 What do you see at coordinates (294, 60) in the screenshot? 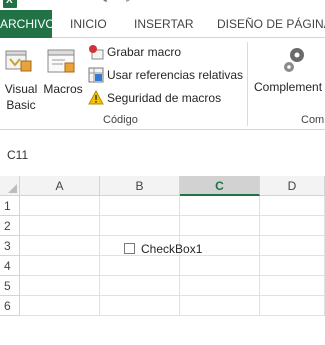
I see `gear-icon` at bounding box center [294, 60].